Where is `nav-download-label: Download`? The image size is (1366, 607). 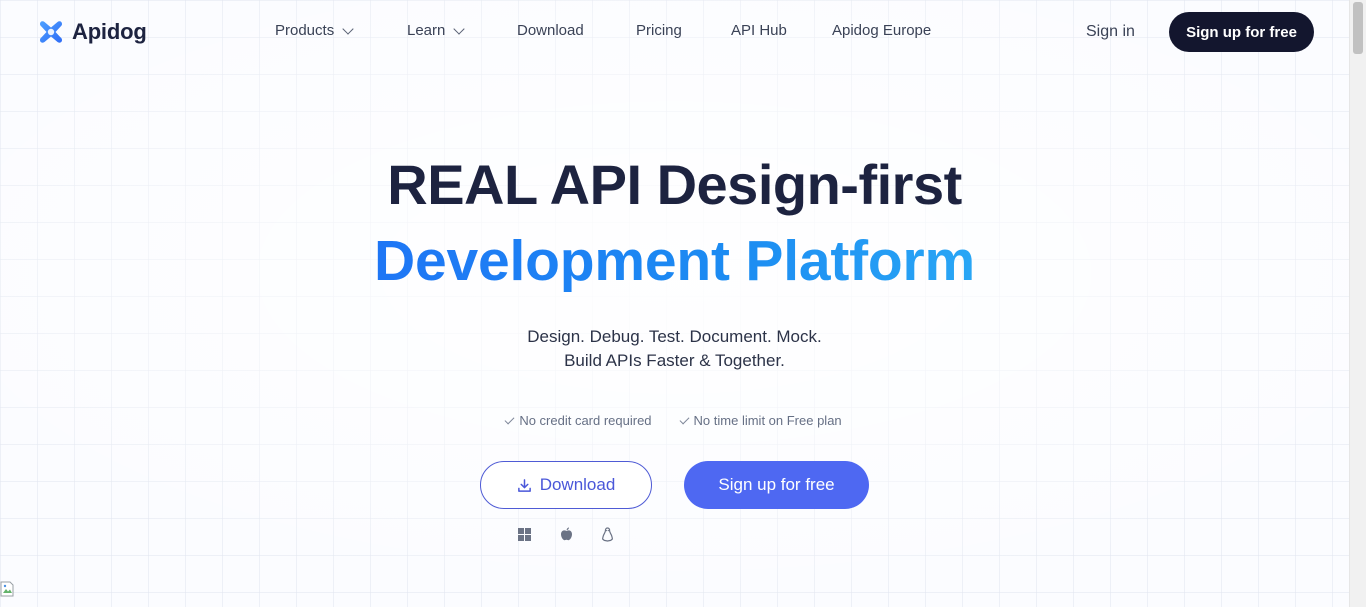 nav-download-label: Download is located at coordinates (550, 30).